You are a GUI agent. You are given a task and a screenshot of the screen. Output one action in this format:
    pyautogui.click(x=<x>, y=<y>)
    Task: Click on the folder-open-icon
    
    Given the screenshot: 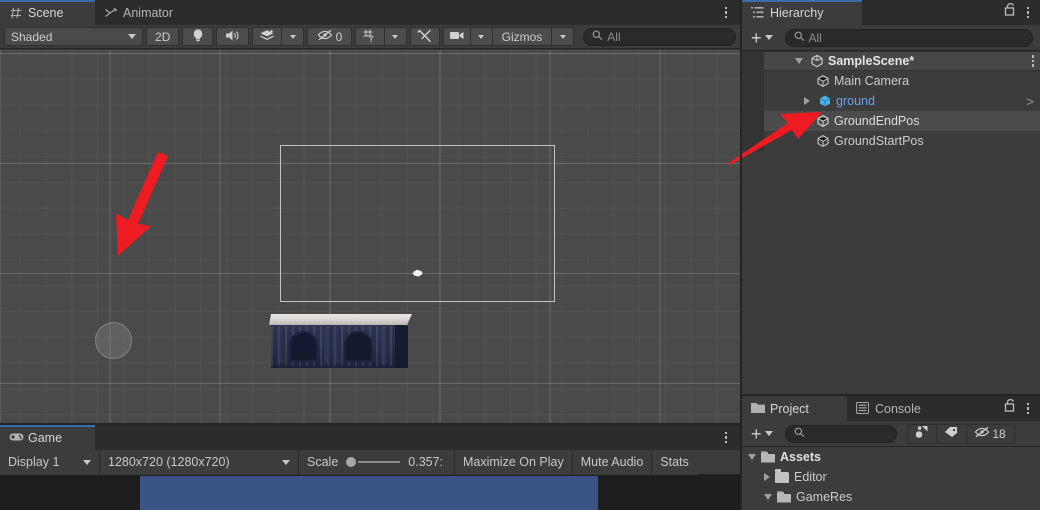 What is the action you would take?
    pyautogui.click(x=768, y=457)
    